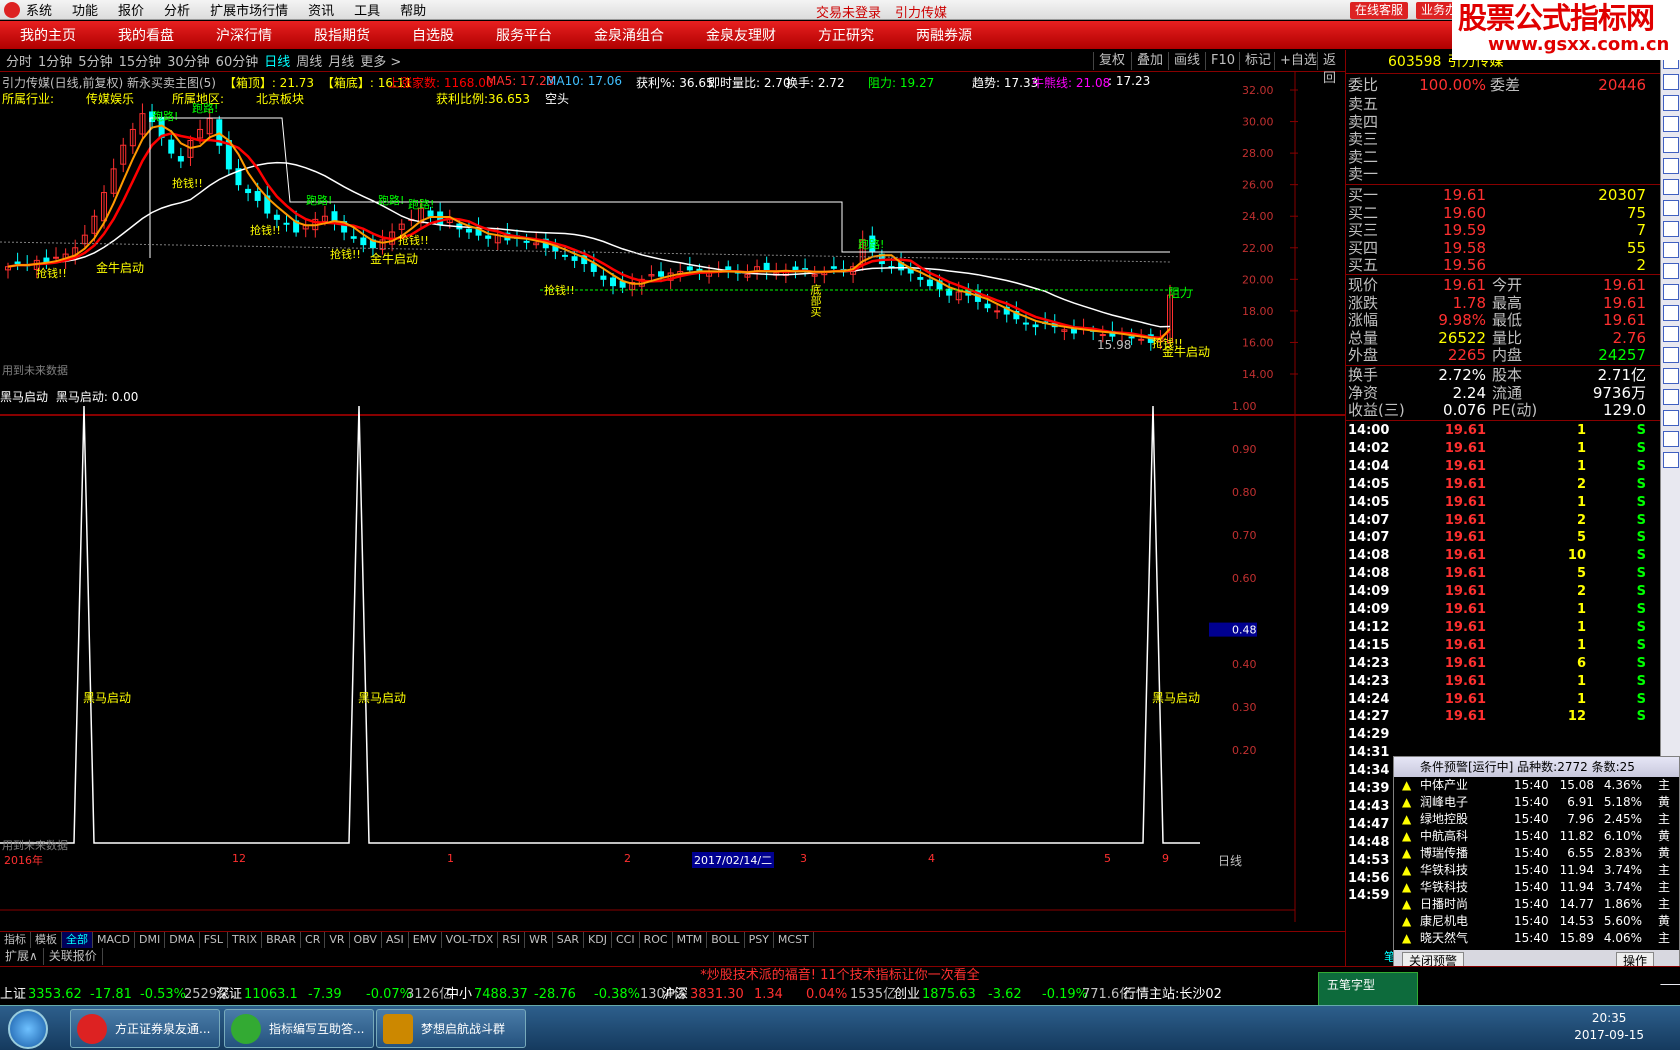 The width and height of the screenshot is (1680, 1050). I want to click on indicator-tab: SAR, so click(569, 940).